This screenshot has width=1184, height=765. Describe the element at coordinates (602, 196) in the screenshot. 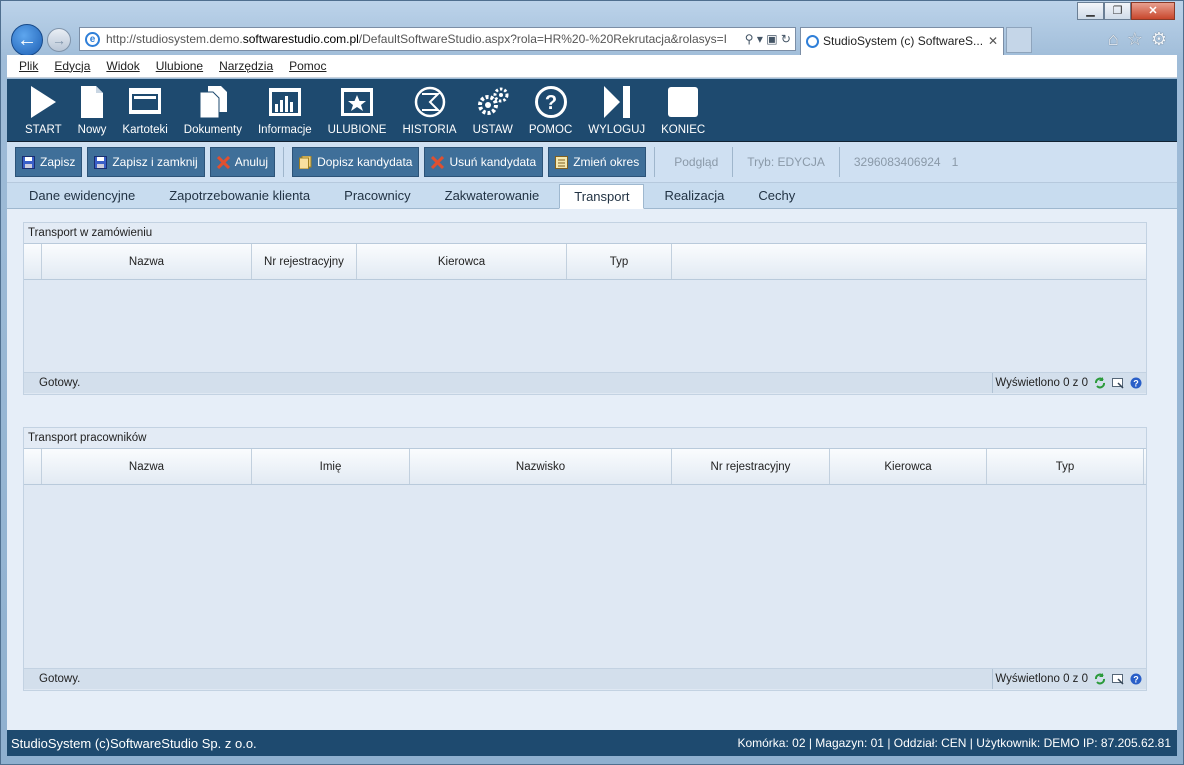

I see `tab-transport: Transport` at that location.